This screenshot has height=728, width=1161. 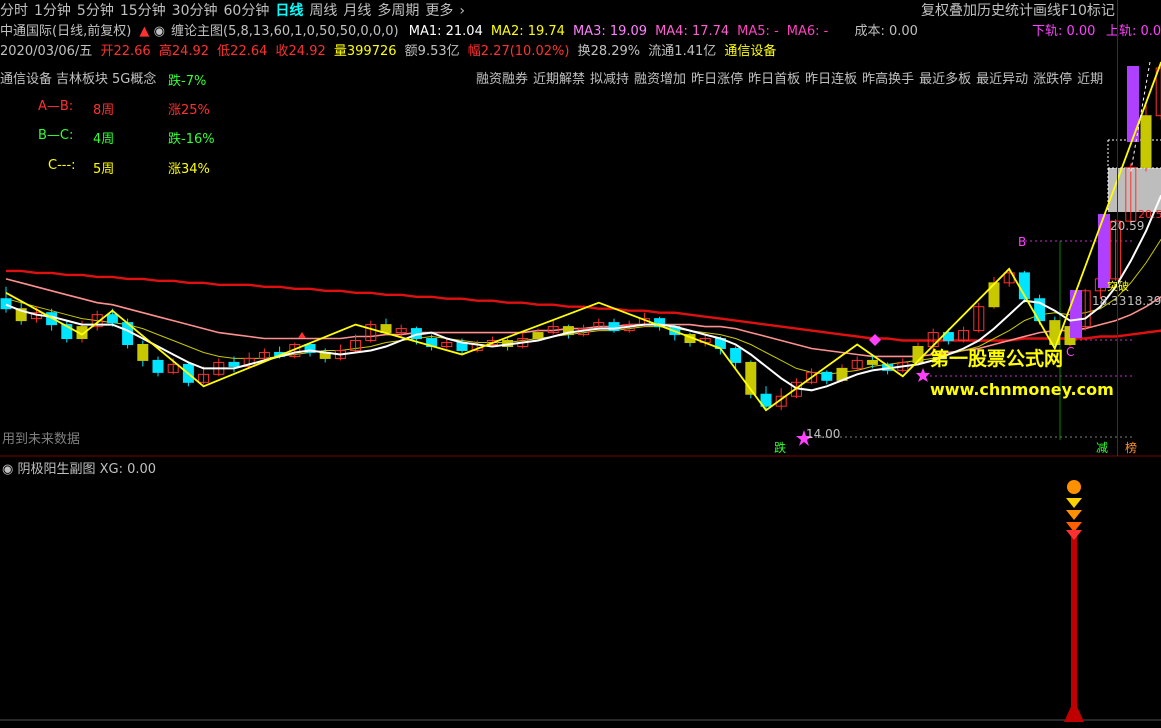 I want to click on arrow-marker, so click(x=302, y=335).